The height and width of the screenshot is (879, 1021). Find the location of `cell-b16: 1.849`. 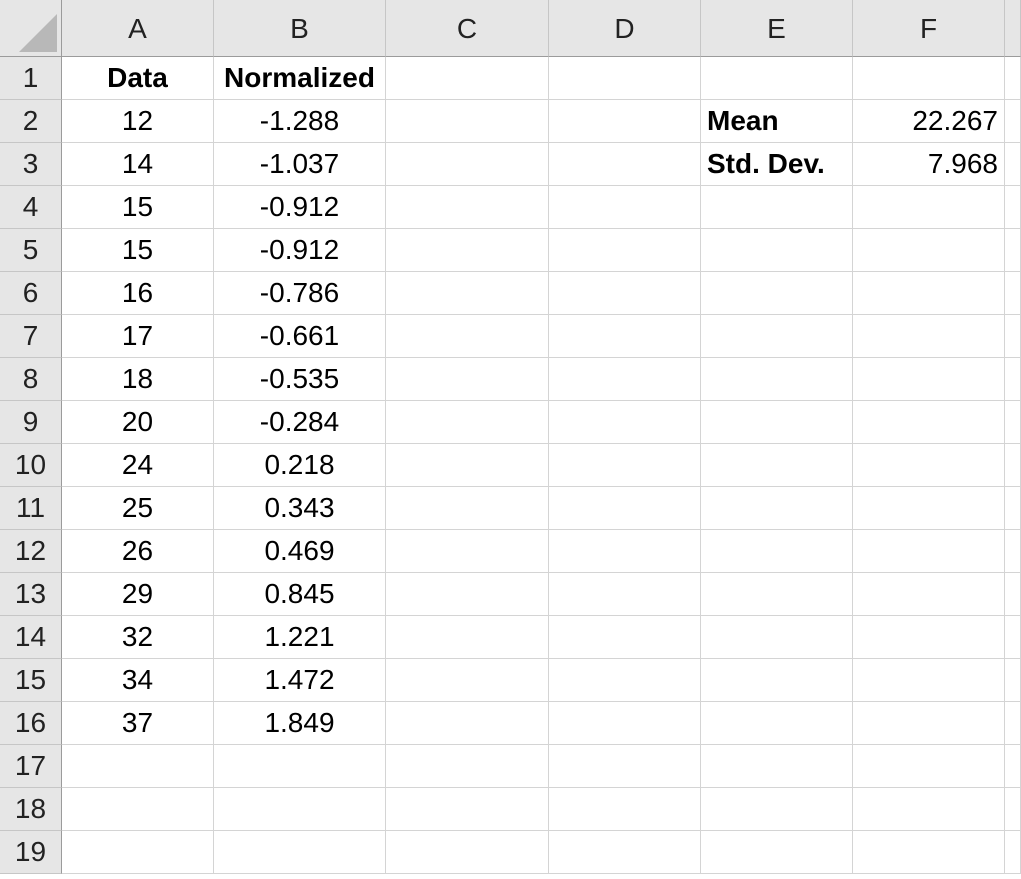

cell-b16: 1.849 is located at coordinates (300, 723).